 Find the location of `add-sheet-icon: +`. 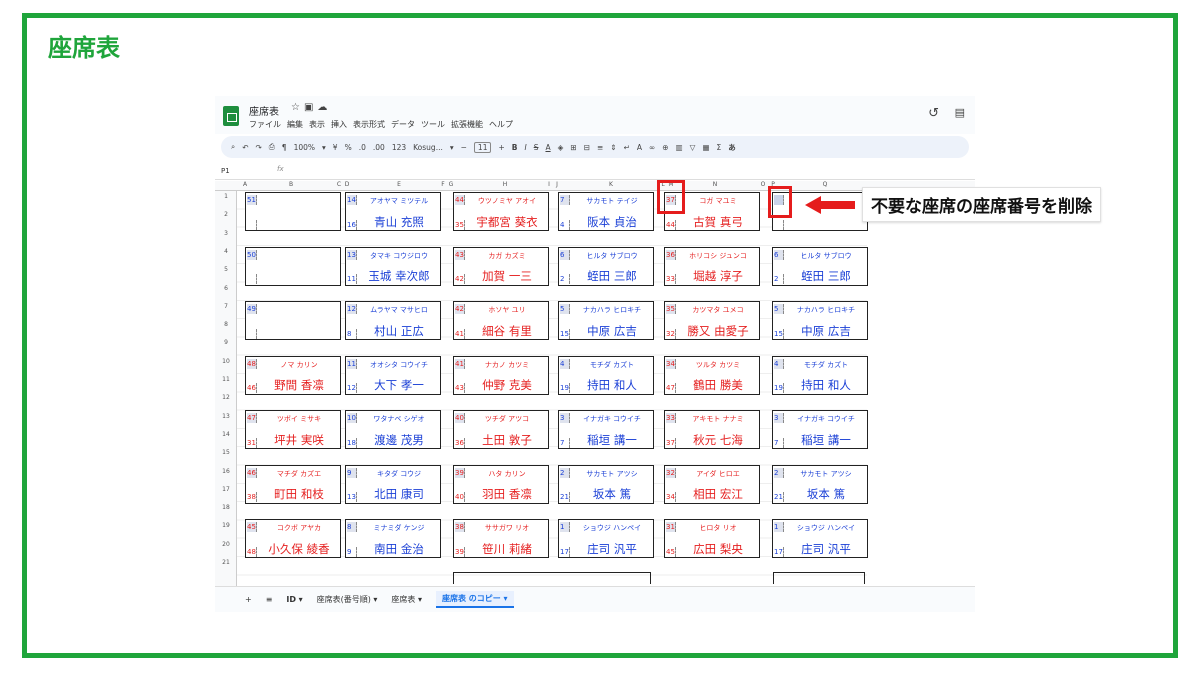

add-sheet-icon: + is located at coordinates (248, 599).